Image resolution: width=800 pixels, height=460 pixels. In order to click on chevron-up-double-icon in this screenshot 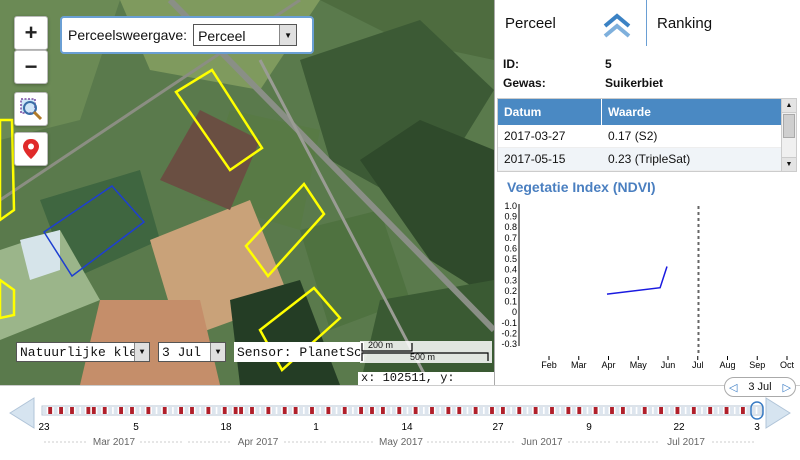, I will do `click(617, 23)`.